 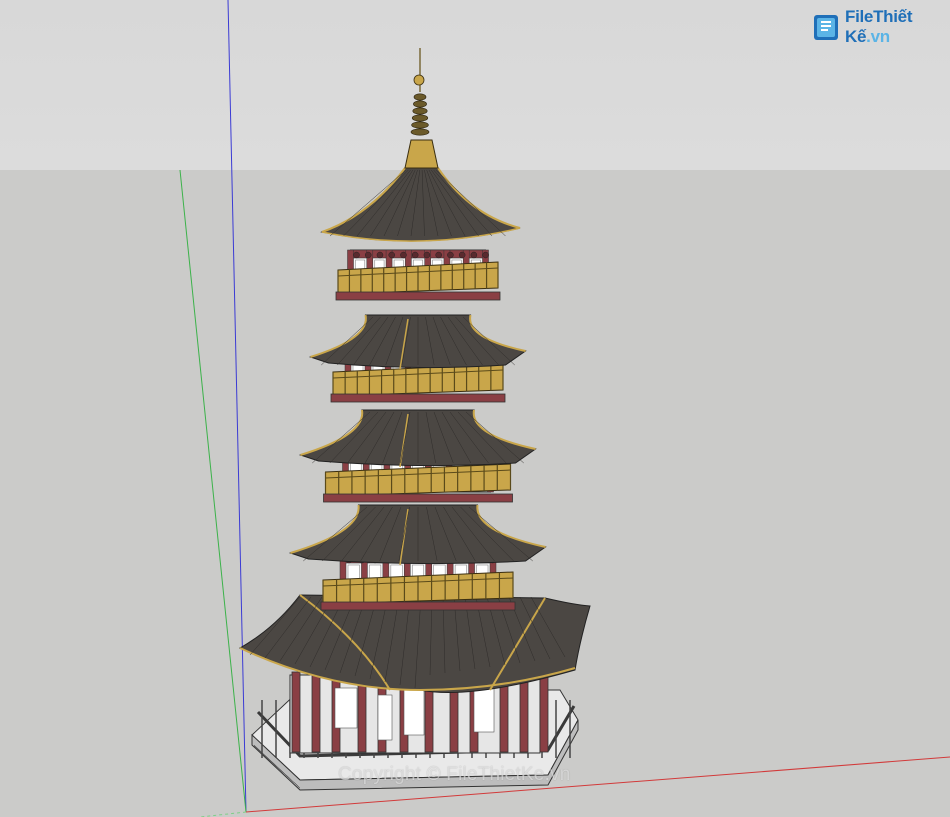 What do you see at coordinates (213, 491) in the screenshot?
I see `green-axis` at bounding box center [213, 491].